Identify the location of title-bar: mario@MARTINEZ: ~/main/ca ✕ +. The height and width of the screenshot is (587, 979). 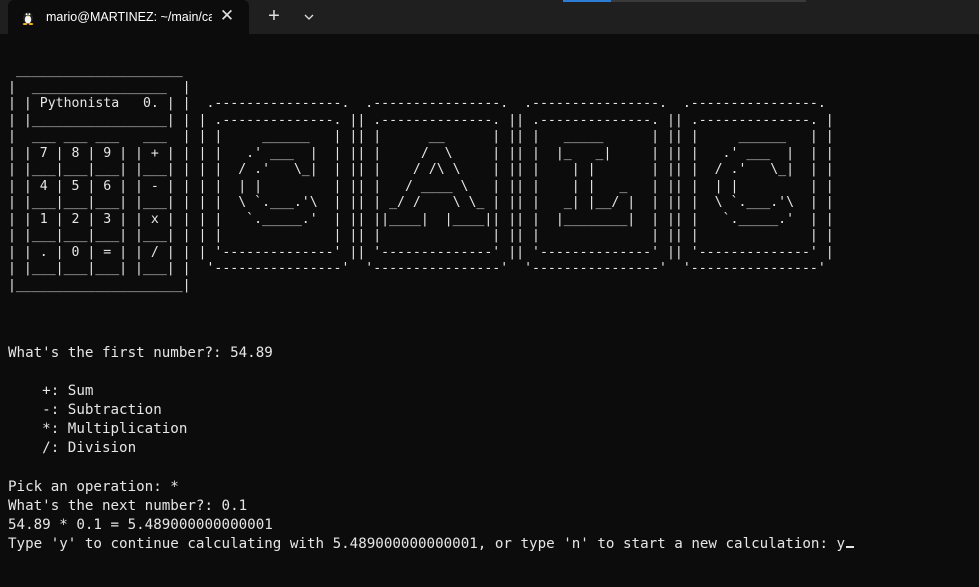
(489, 17).